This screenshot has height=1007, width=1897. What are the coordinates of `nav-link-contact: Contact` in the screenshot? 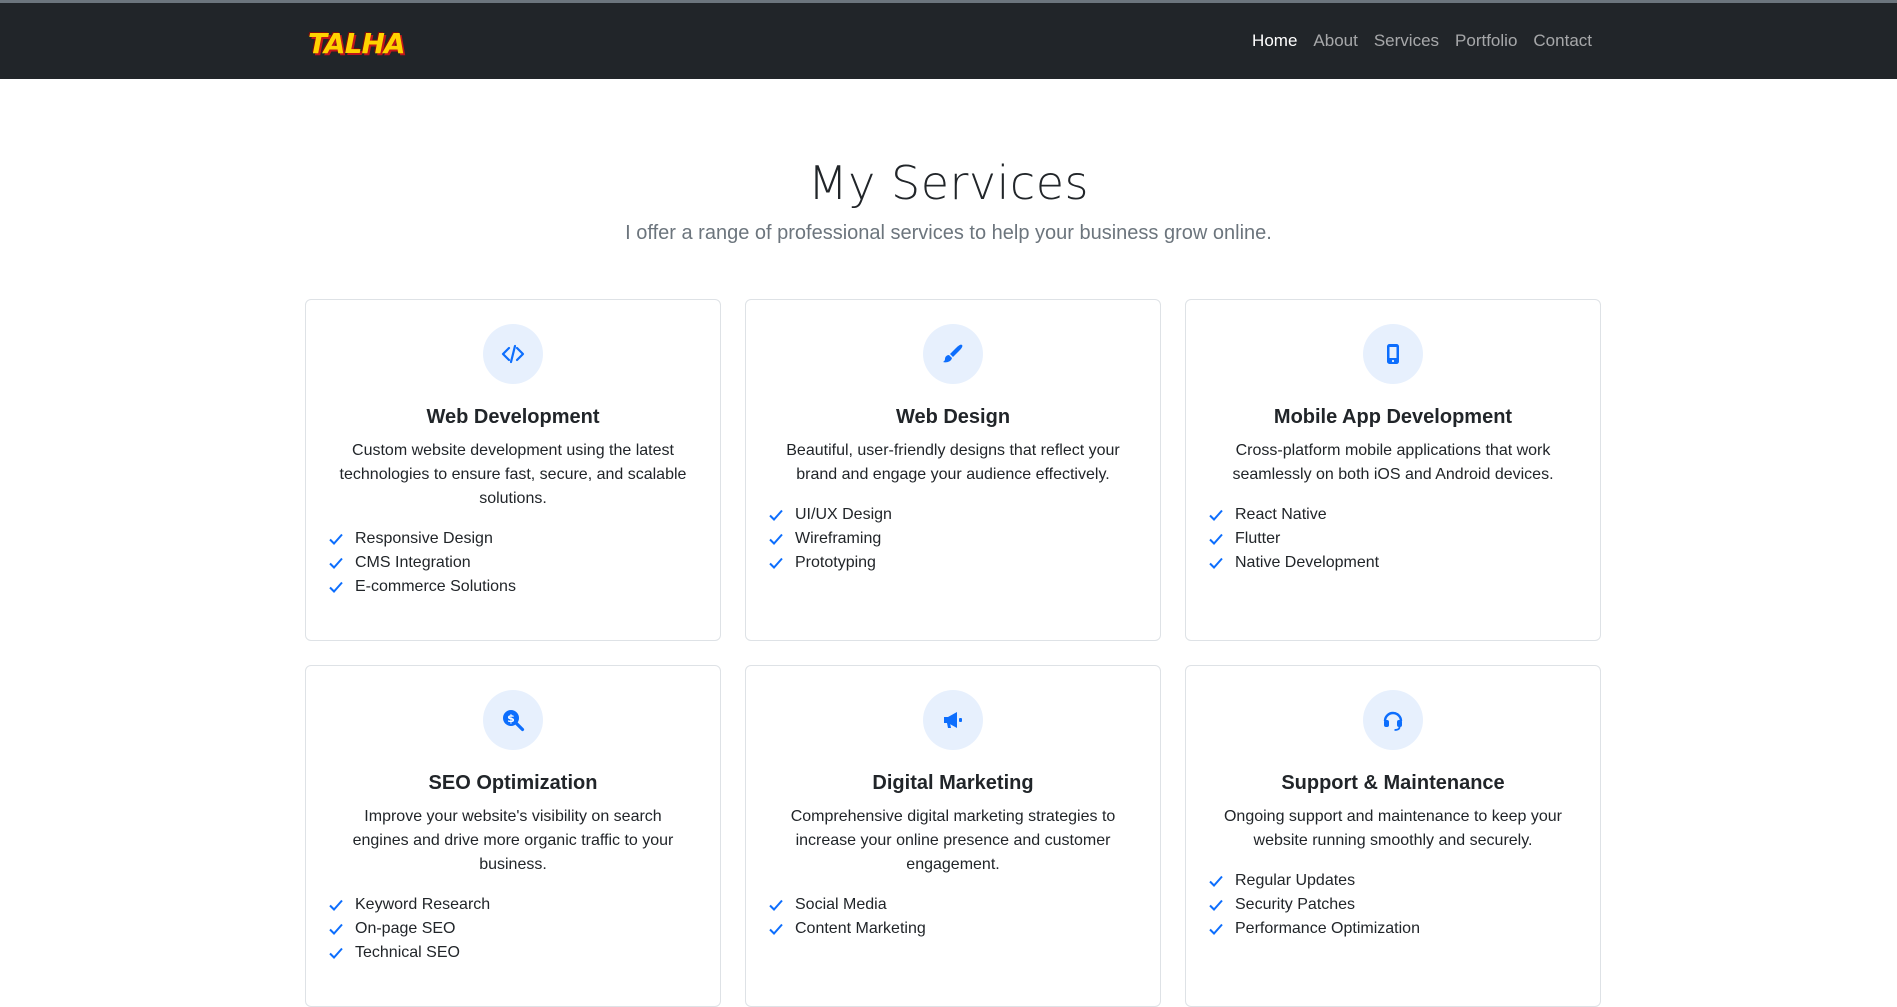 It's located at (1562, 41).